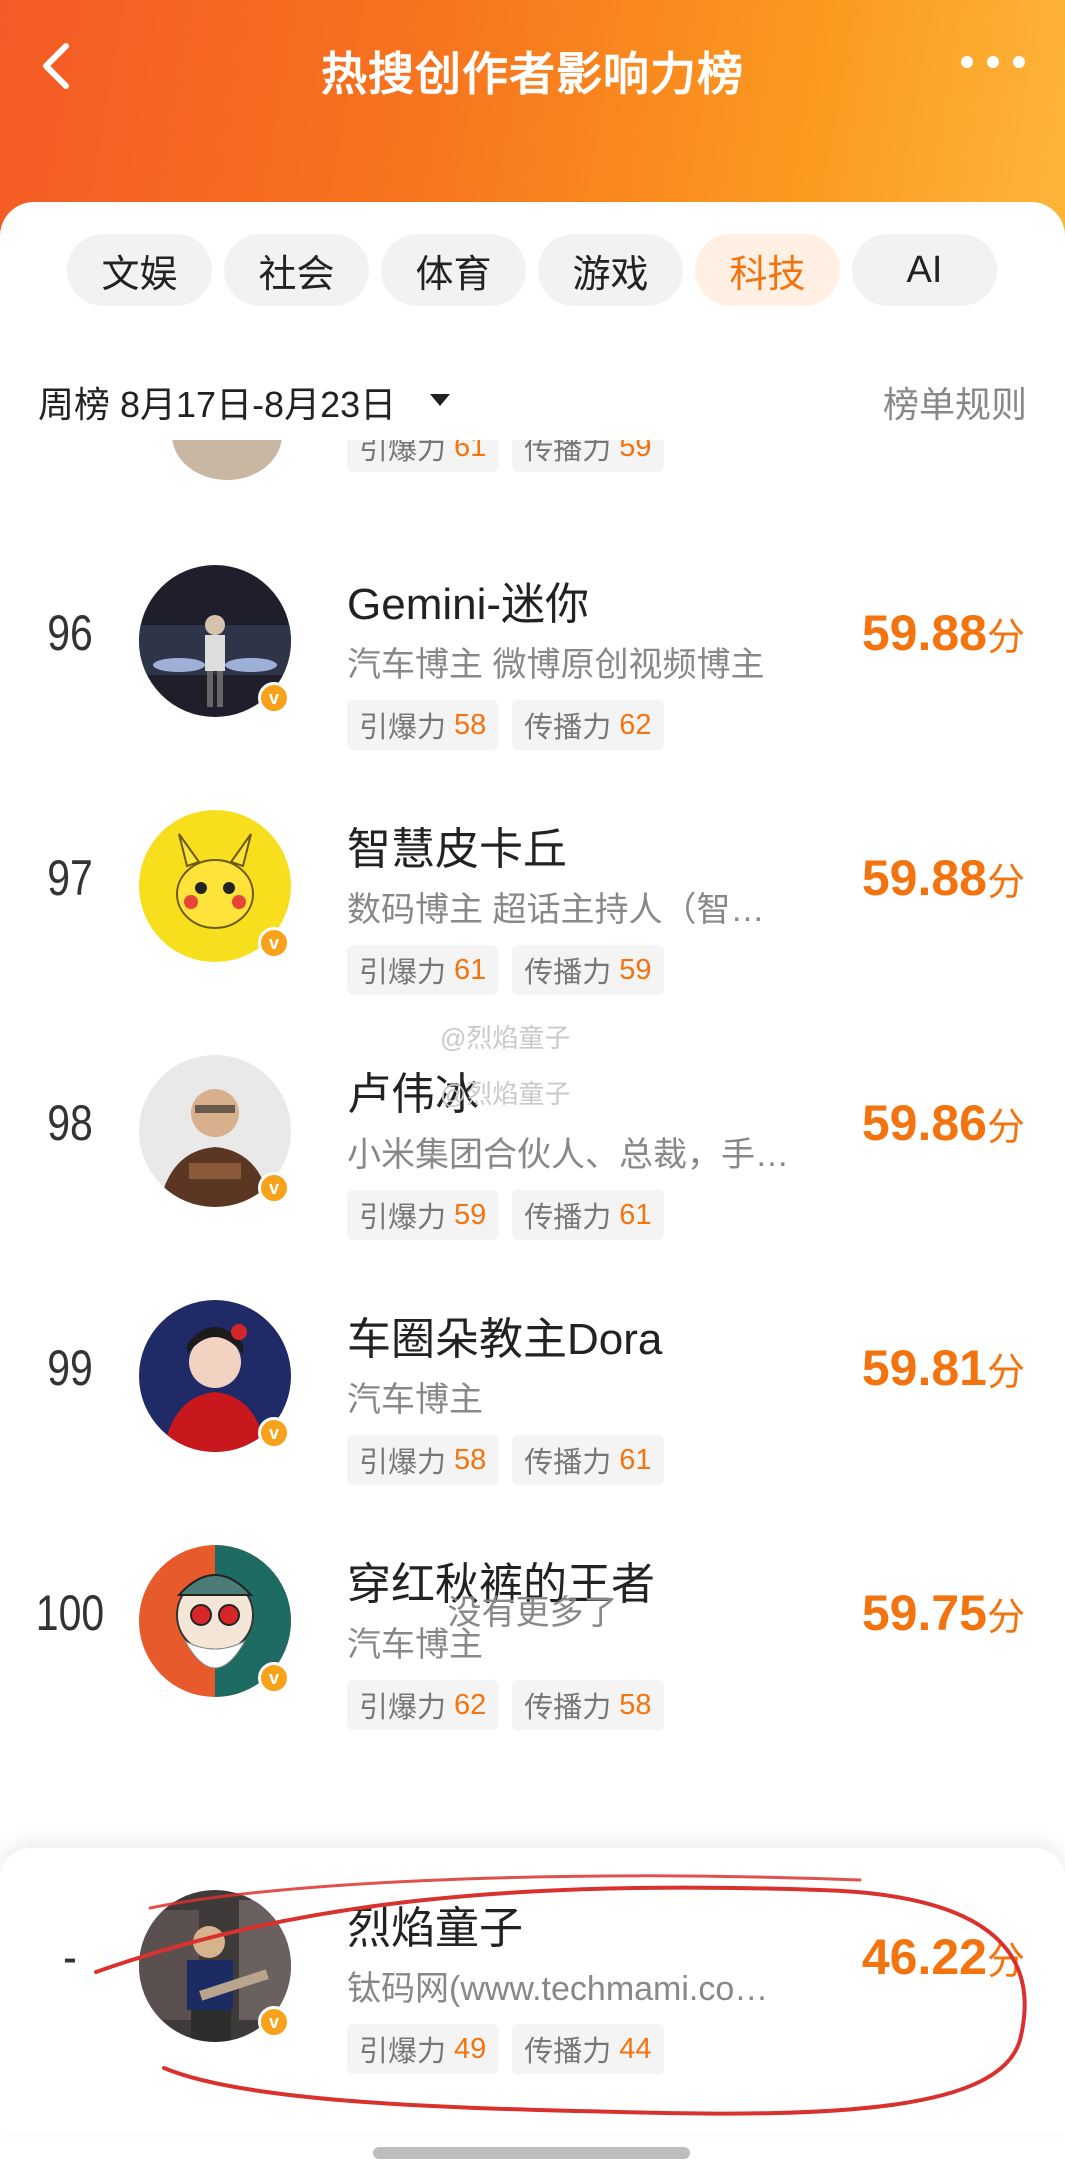 The height and width of the screenshot is (2170, 1065). What do you see at coordinates (453, 270) in the screenshot?
I see `tab-sports: 体育` at bounding box center [453, 270].